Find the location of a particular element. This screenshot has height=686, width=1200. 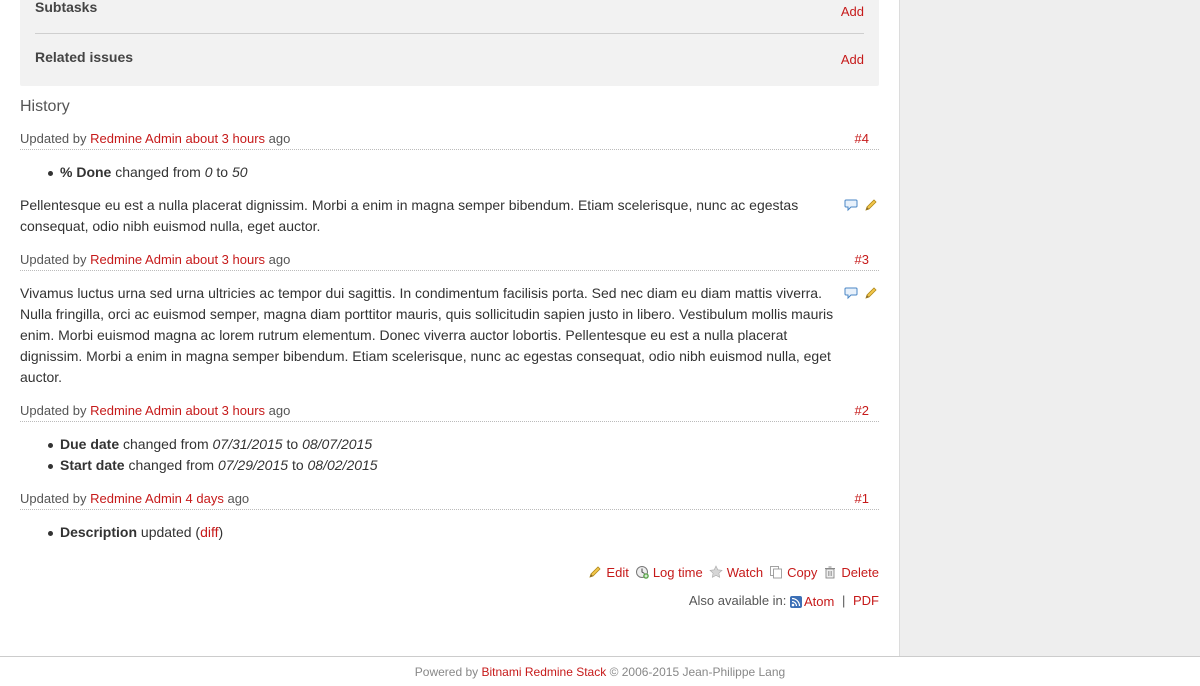

journal-header: Updated by Redmine Admin 4 days ago #1 is located at coordinates (449, 500).